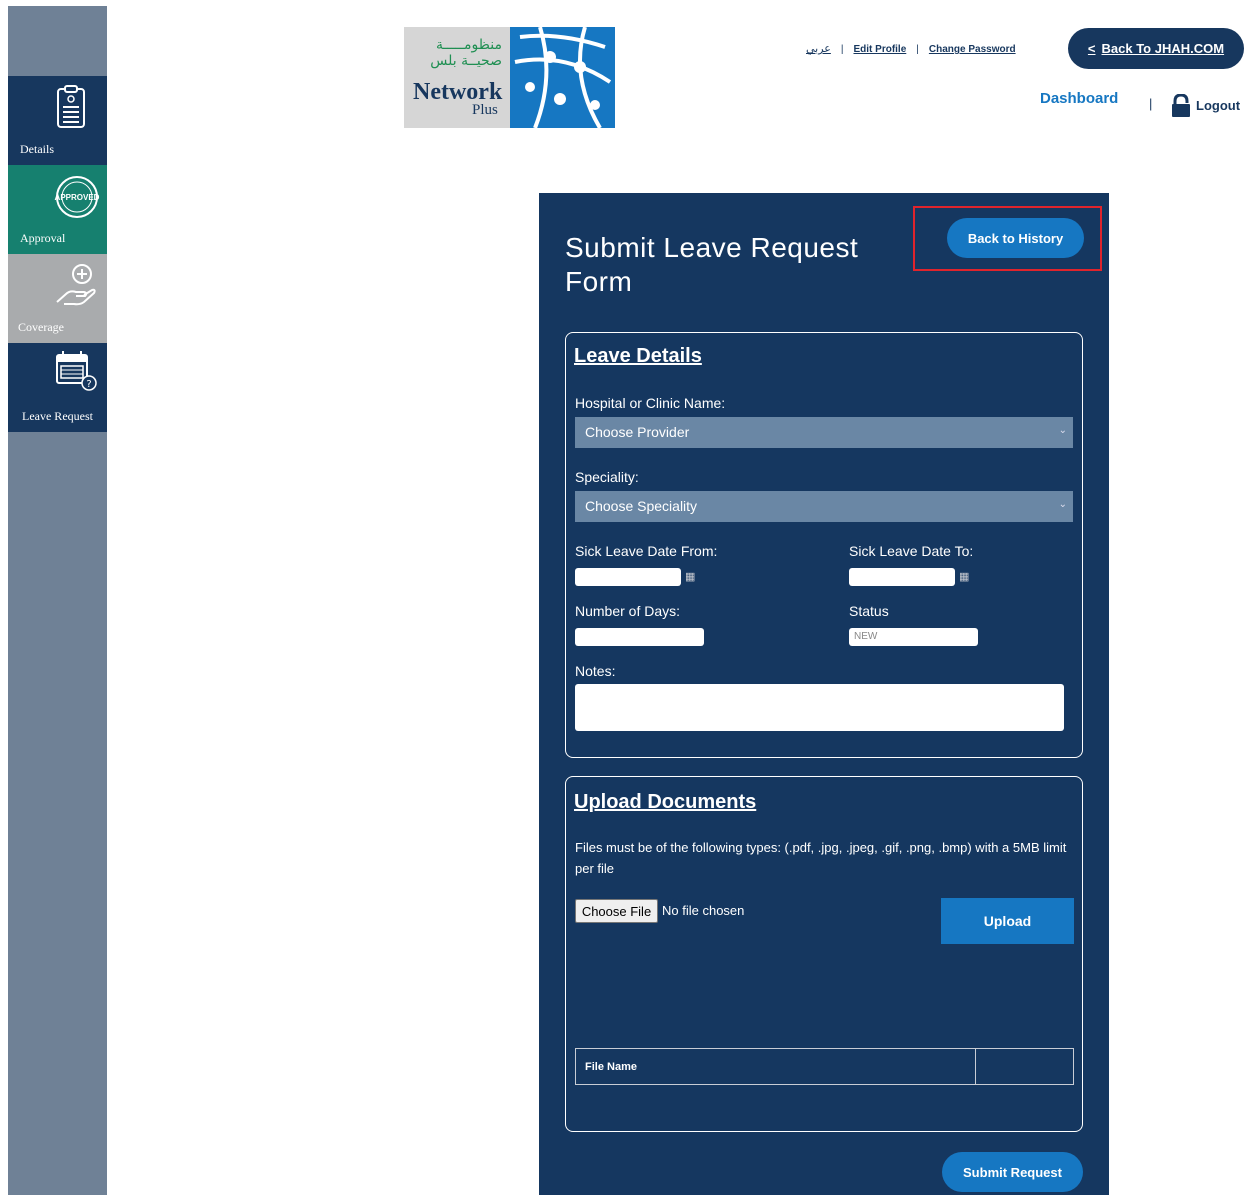 The width and height of the screenshot is (1252, 1195). What do you see at coordinates (37, 149) in the screenshot?
I see `sidebar-item-label: Details` at bounding box center [37, 149].